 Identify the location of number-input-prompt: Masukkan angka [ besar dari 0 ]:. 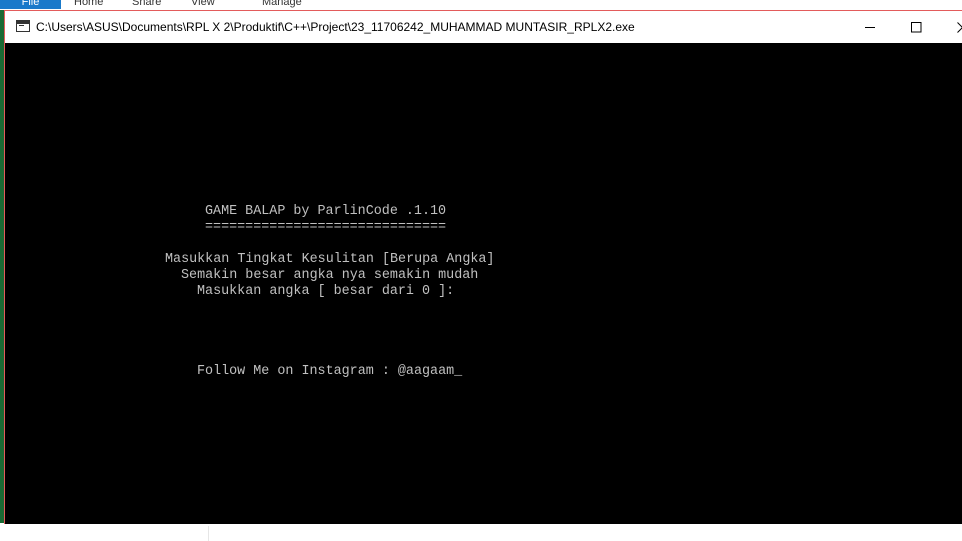
(326, 291).